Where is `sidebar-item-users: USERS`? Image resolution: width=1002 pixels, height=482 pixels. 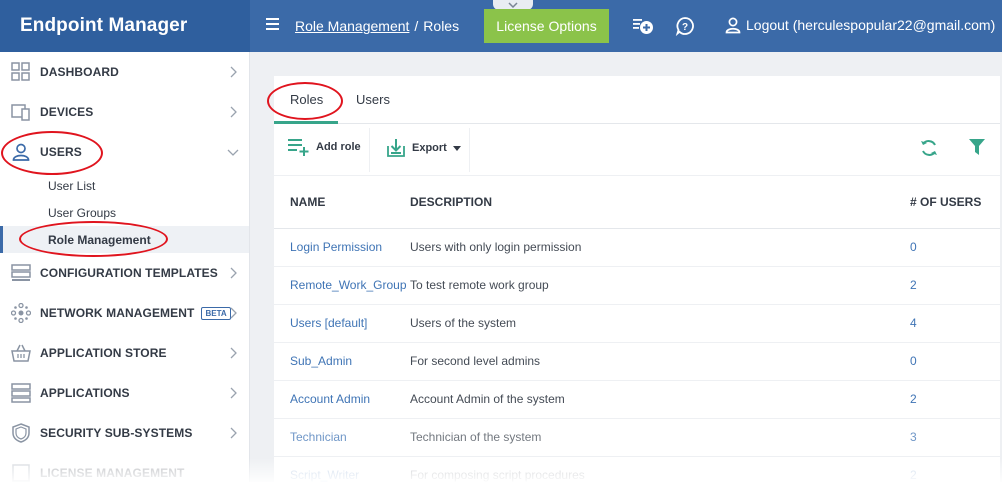 sidebar-item-users: USERS is located at coordinates (124, 152).